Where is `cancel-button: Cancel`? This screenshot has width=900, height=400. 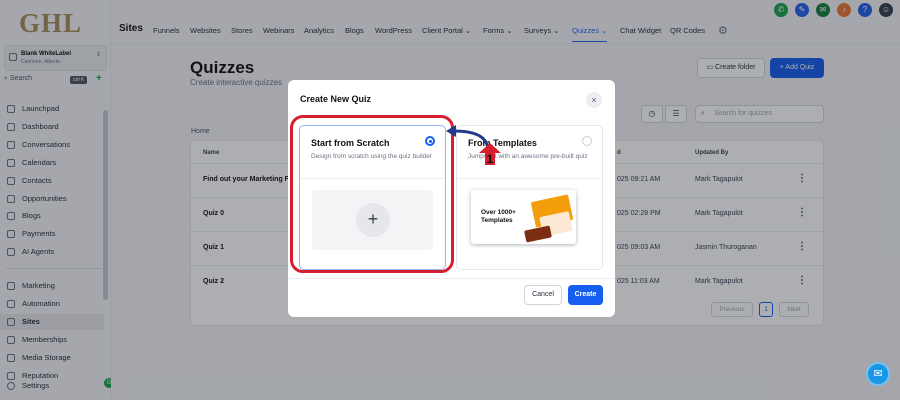
cancel-button: Cancel is located at coordinates (543, 295).